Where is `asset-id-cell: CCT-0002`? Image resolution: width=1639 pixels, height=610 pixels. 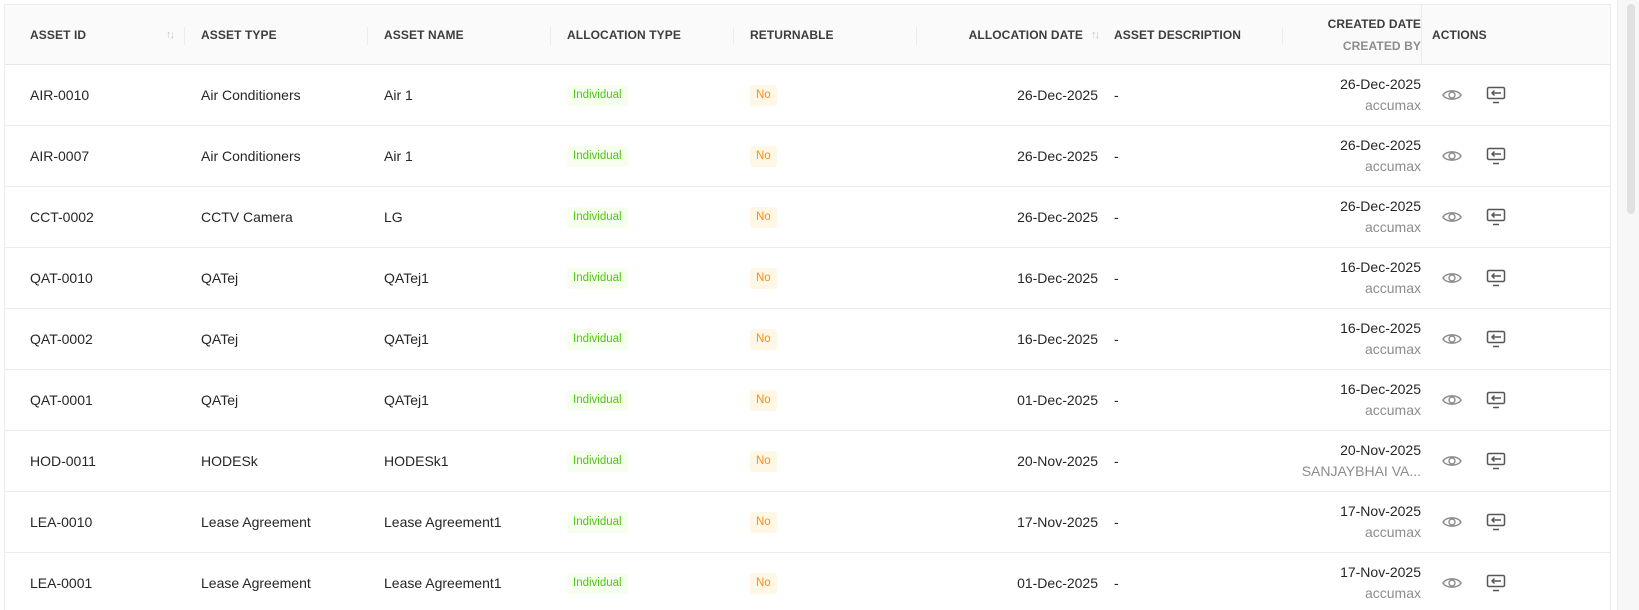
asset-id-cell: CCT-0002 is located at coordinates (62, 217).